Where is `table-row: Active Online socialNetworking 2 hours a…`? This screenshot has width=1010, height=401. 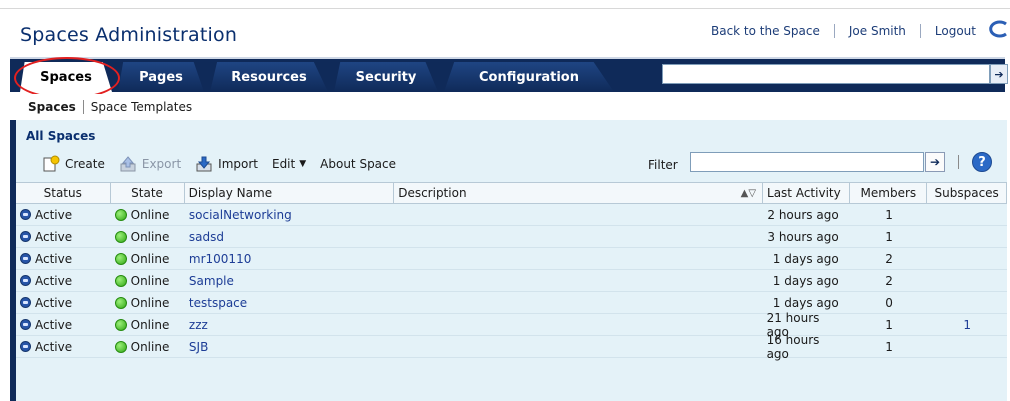 table-row: Active Online socialNetworking 2 hours a… is located at coordinates (511, 215).